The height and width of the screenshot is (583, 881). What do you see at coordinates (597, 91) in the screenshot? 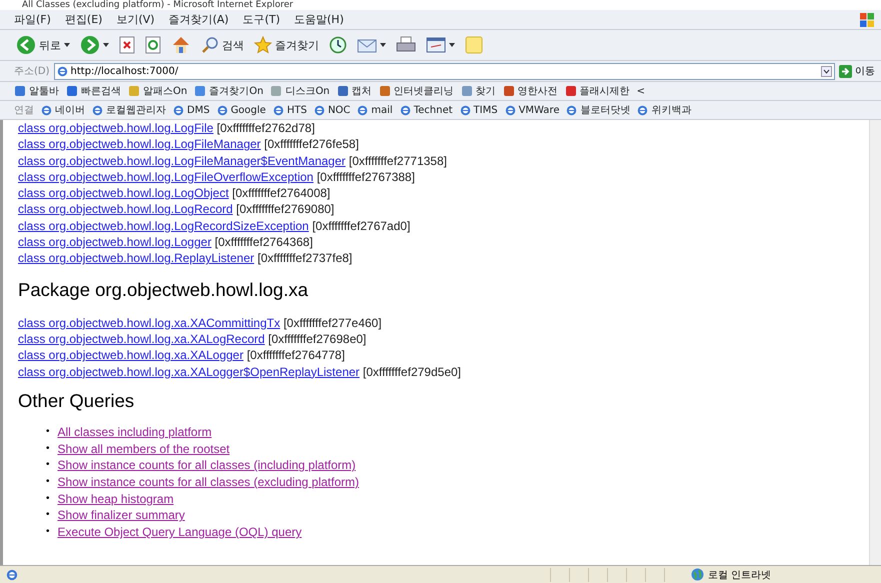
I see `addon-toolbar-item: 플래시제한` at bounding box center [597, 91].